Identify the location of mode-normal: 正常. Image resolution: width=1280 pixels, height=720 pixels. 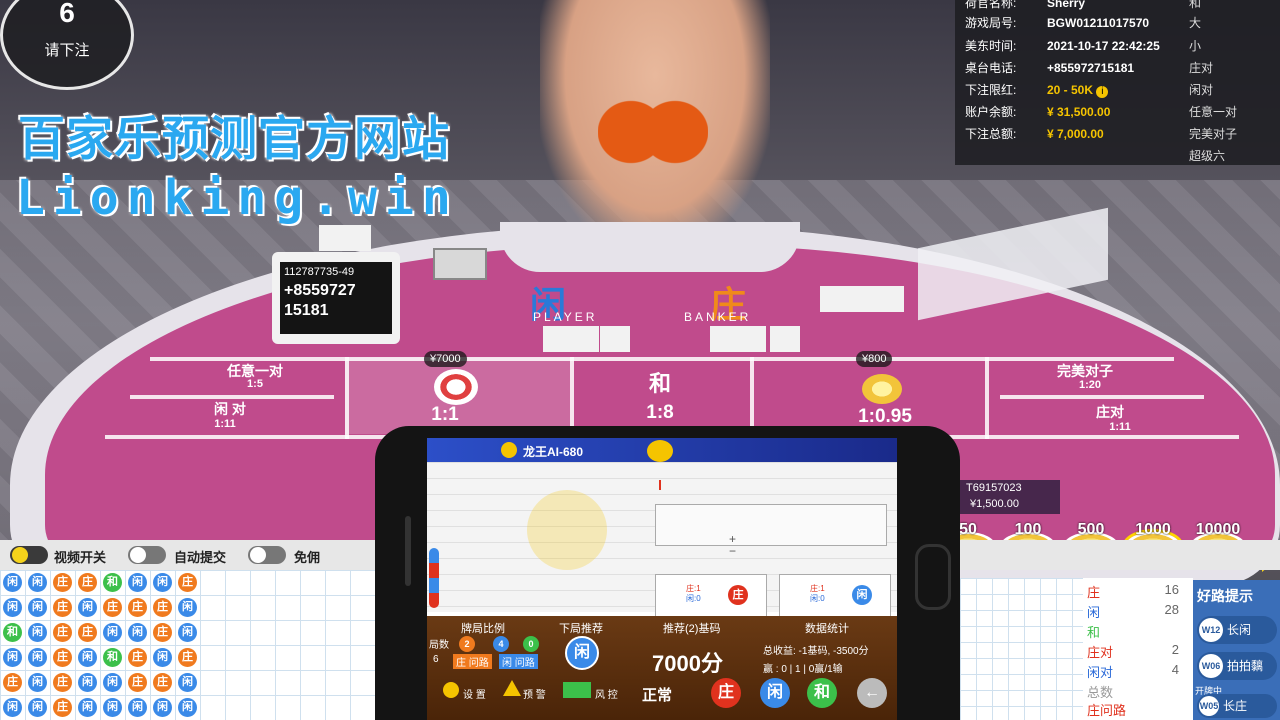
(657, 694).